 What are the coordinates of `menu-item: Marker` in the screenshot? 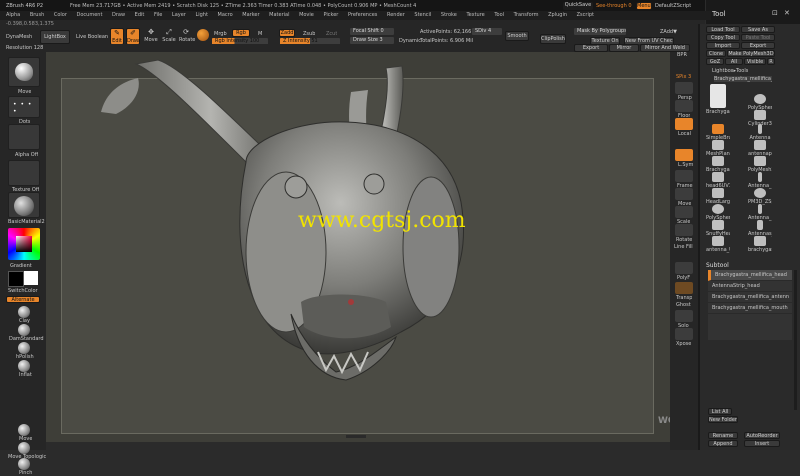 It's located at (250, 15).